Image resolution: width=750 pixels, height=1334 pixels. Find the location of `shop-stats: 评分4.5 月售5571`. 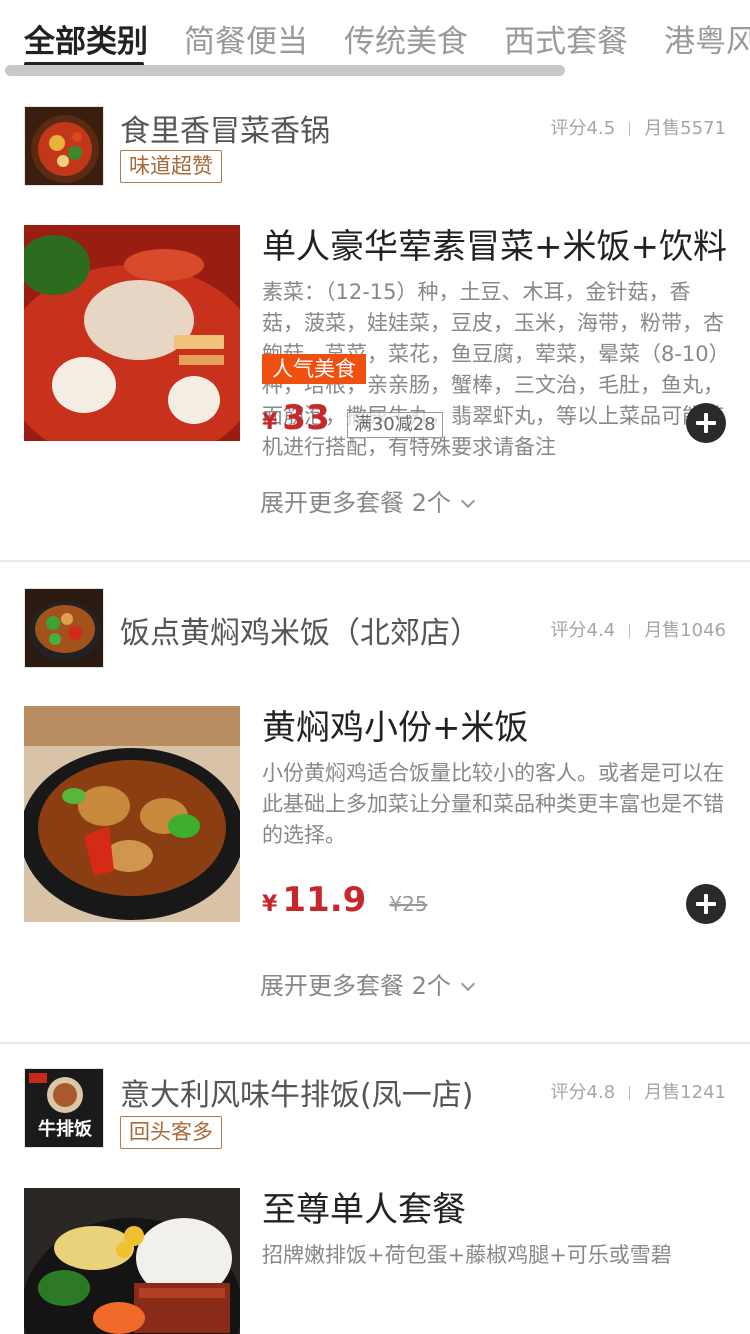

shop-stats: 评分4.5 月售5571 is located at coordinates (638, 127).